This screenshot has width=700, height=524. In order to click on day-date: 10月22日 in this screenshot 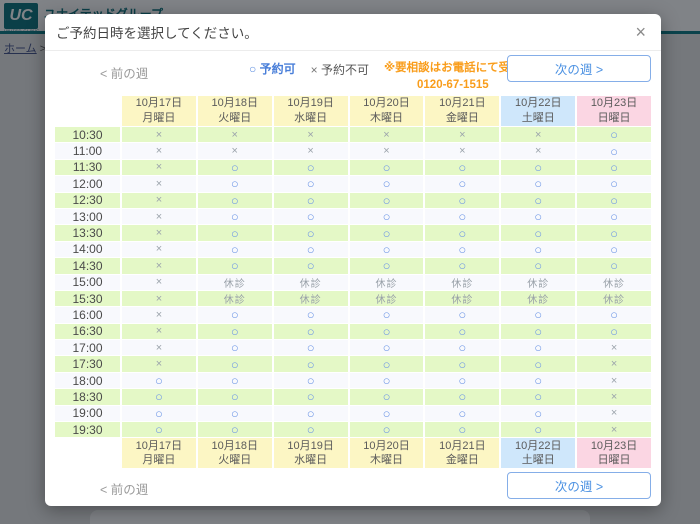, I will do `click(538, 445)`.